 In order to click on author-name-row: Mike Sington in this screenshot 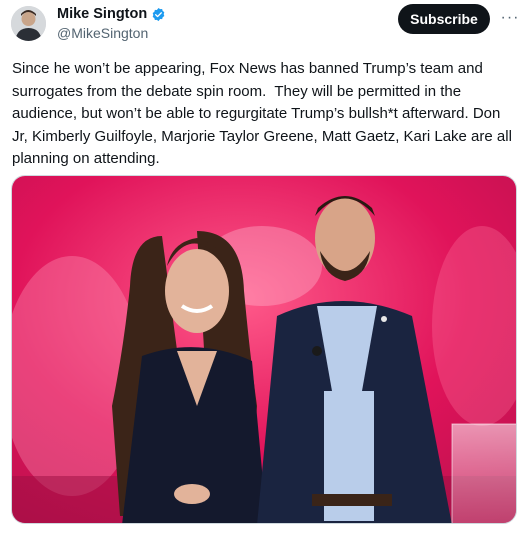, I will do `click(111, 14)`.